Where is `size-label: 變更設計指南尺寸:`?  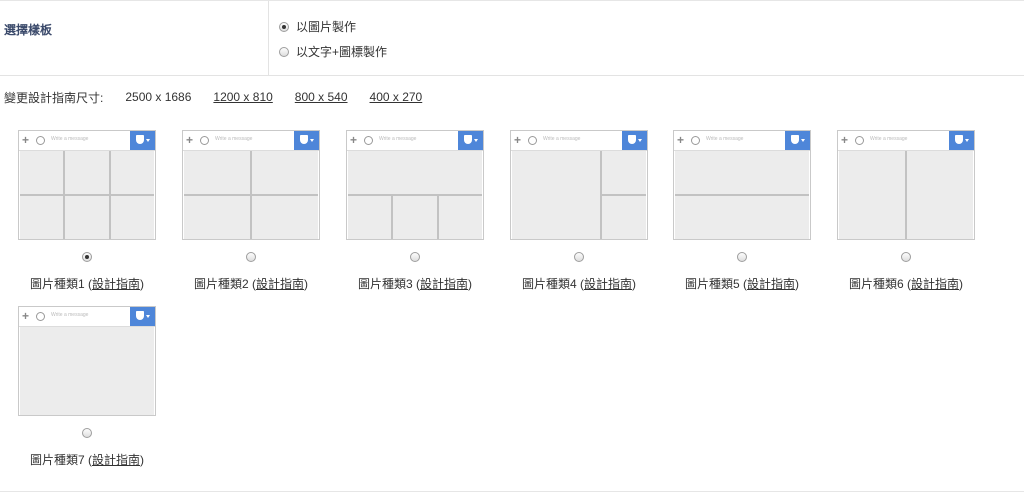
size-label: 變更設計指南尺寸: is located at coordinates (54, 97).